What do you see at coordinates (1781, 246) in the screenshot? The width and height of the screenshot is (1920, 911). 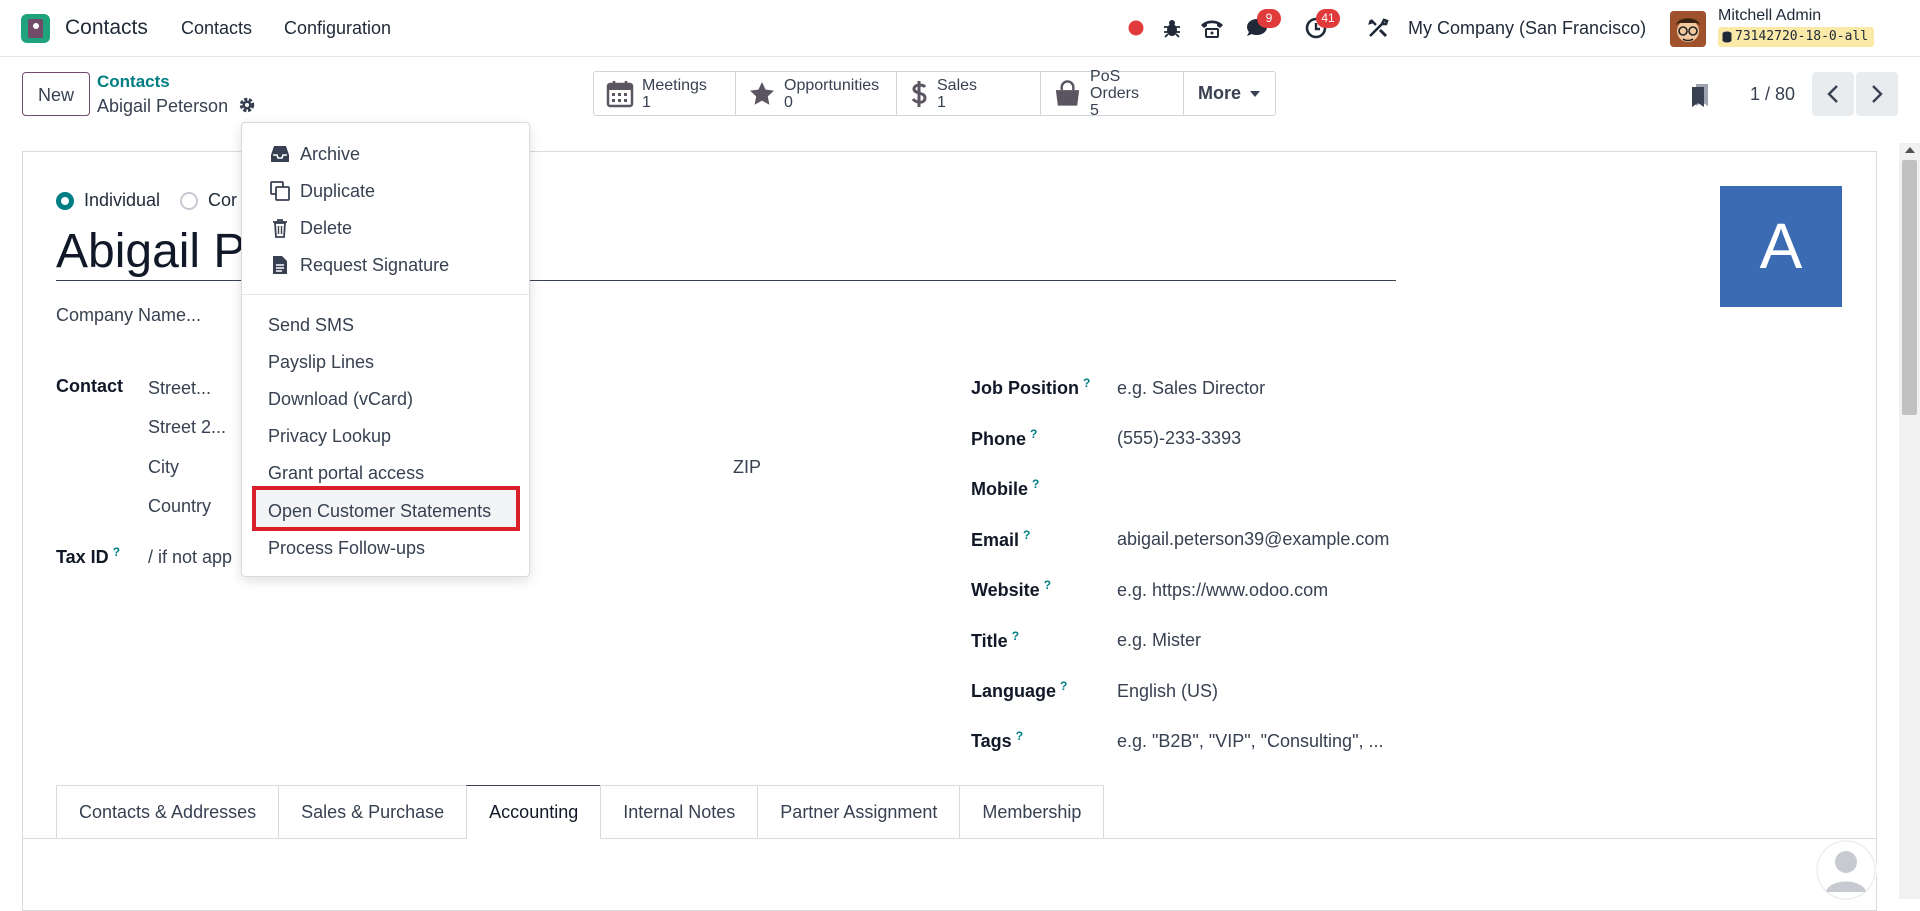 I see `partner-avatar: A` at bounding box center [1781, 246].